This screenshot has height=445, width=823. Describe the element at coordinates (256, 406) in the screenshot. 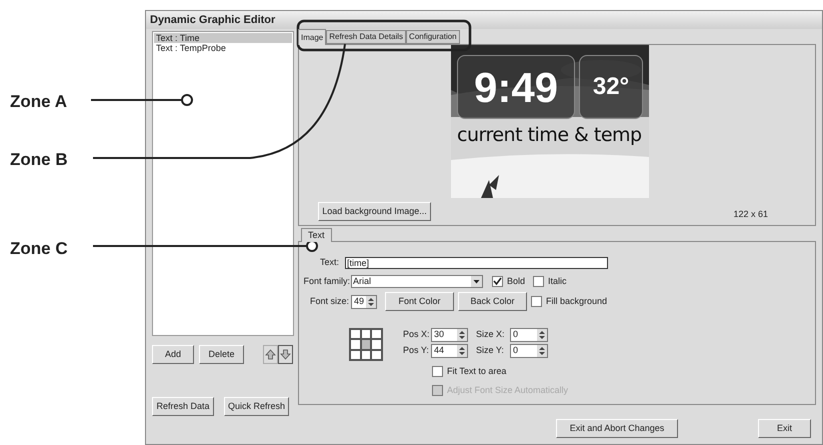

I see `push-button: Quick Refresh` at that location.